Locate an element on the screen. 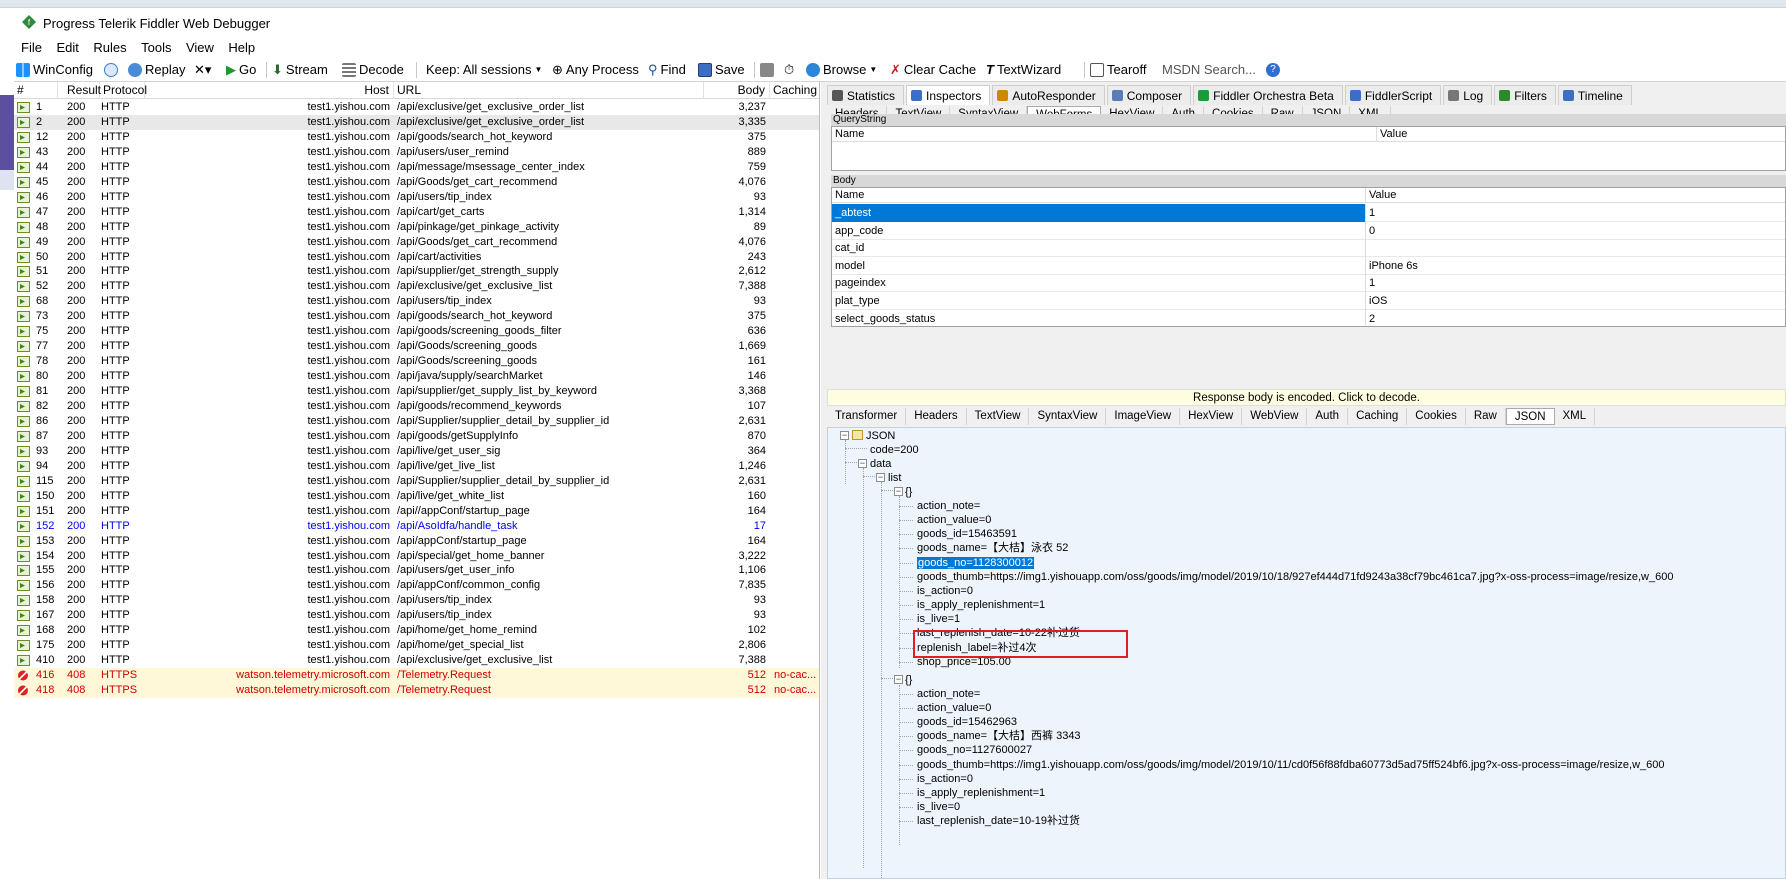  json-field: goods_no=1128300012 is located at coordinates (976, 563).